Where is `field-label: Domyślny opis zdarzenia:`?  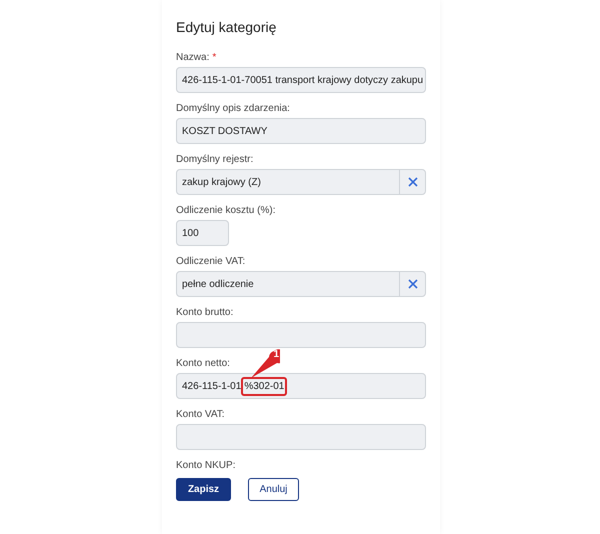 field-label: Domyślny opis zdarzenia: is located at coordinates (233, 109).